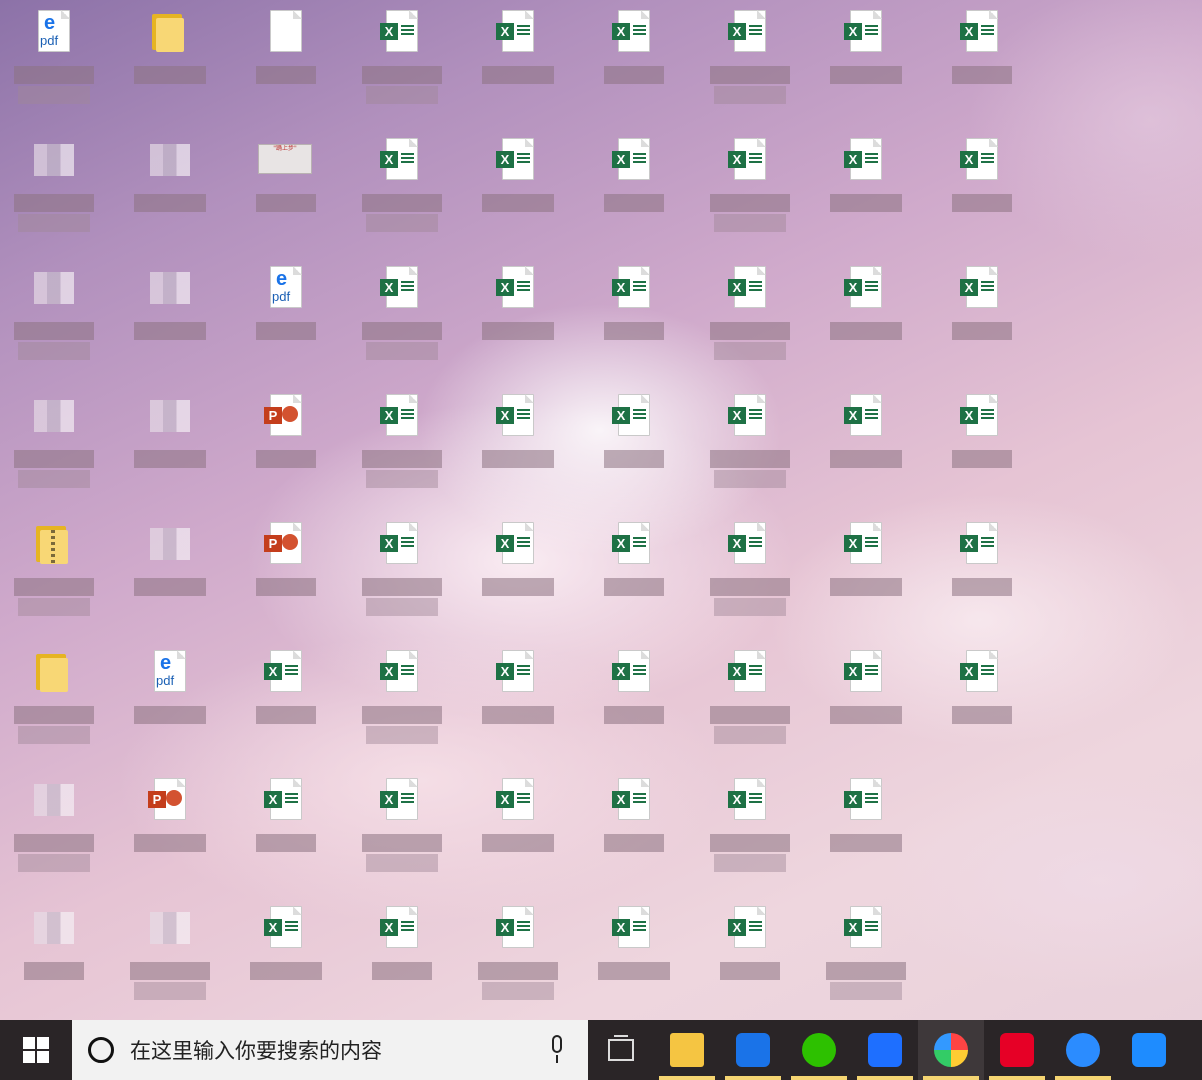 This screenshot has width=1202, height=1080. What do you see at coordinates (101, 1050) in the screenshot?
I see `cortana-icon` at bounding box center [101, 1050].